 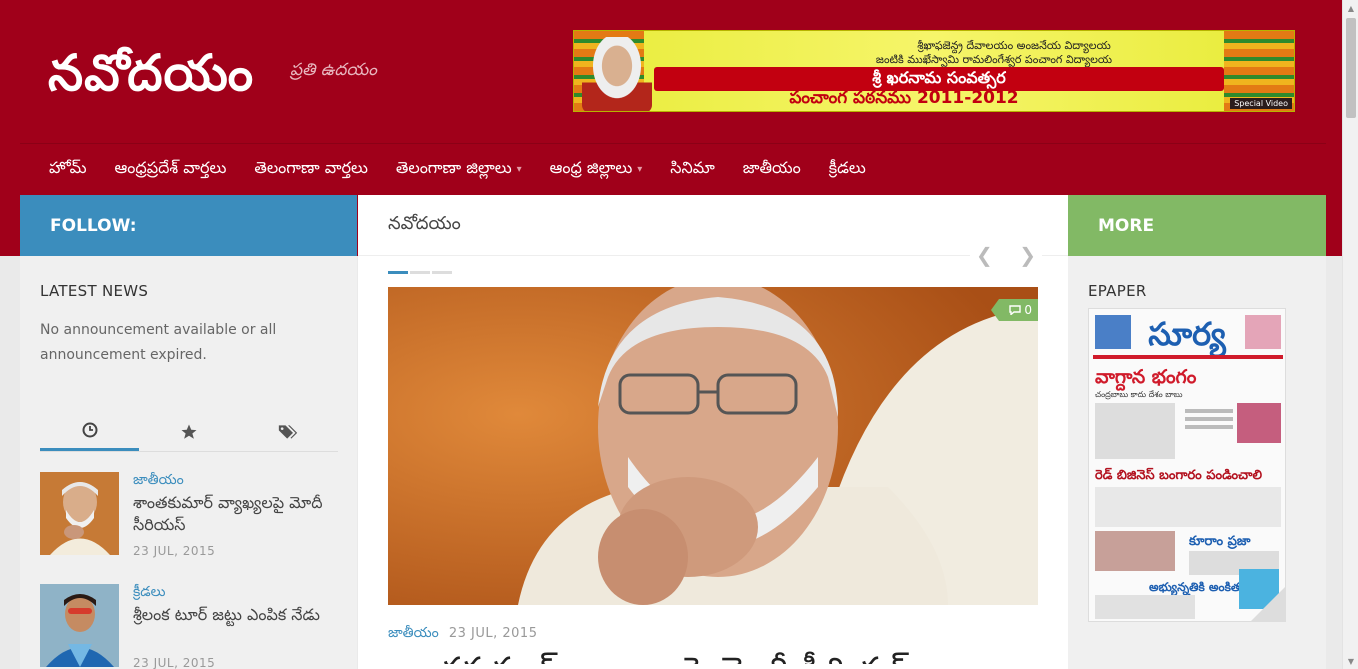 What do you see at coordinates (981, 255) in the screenshot?
I see `chevron-left-icon: ❮` at bounding box center [981, 255].